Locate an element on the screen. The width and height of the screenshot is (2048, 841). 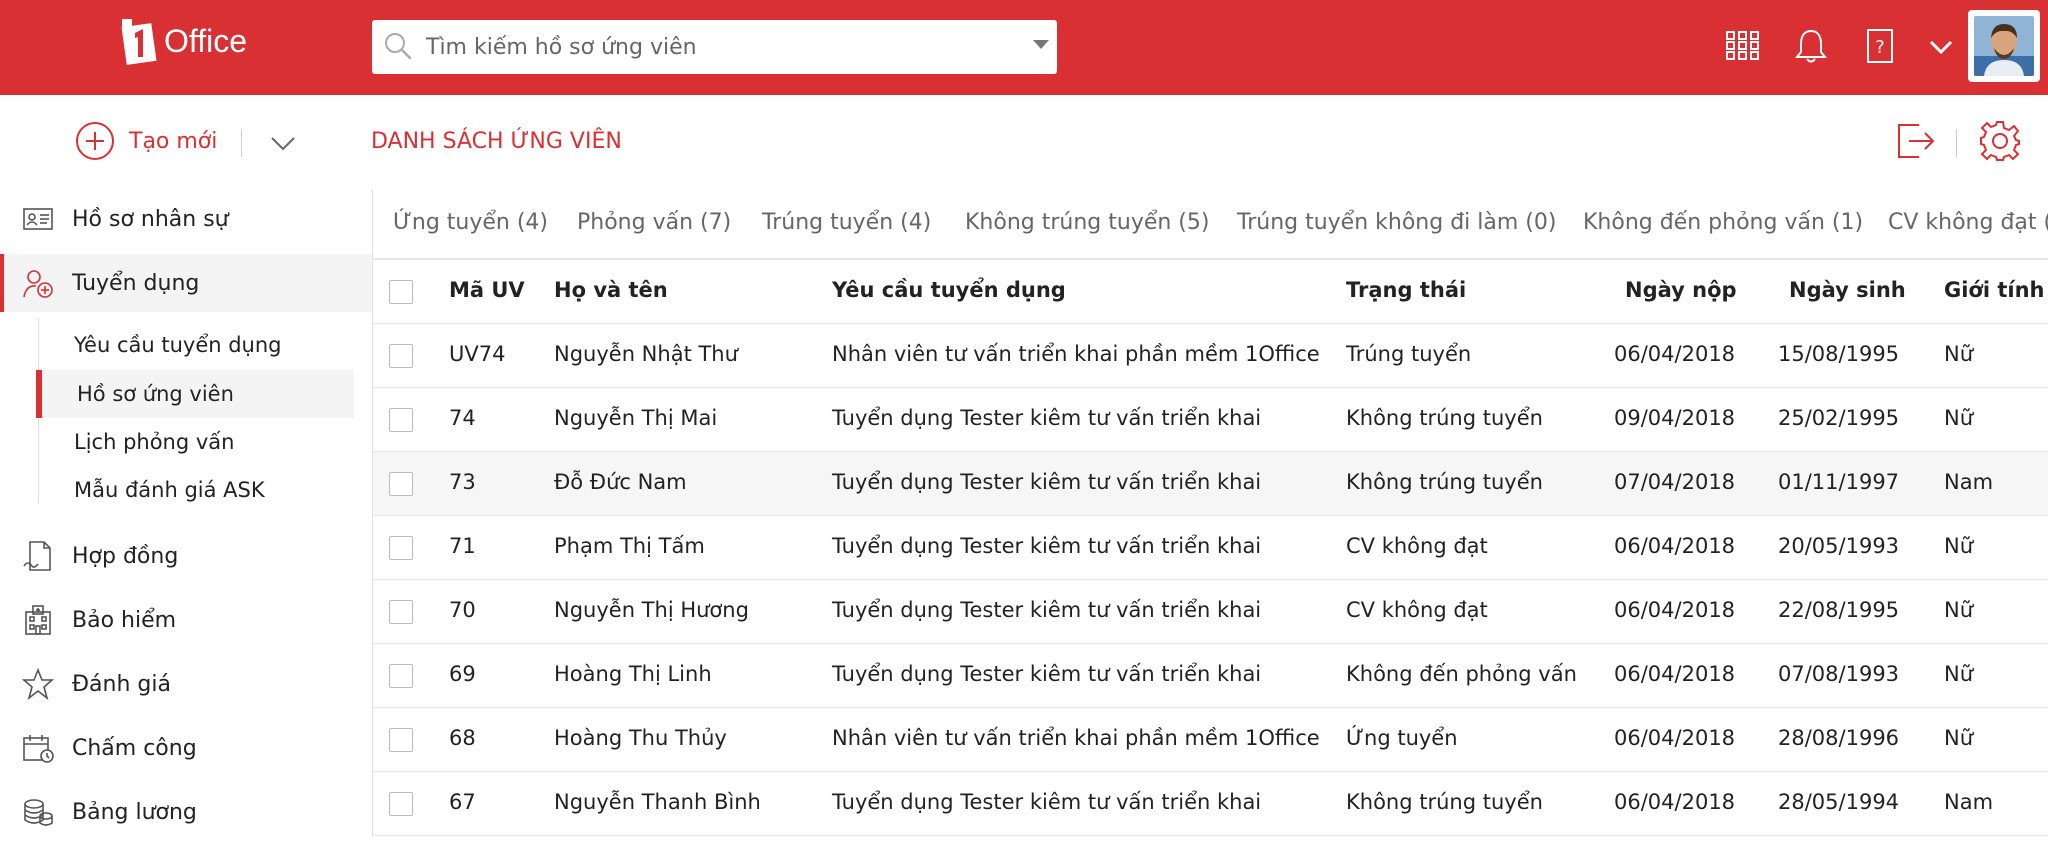
coins-icon is located at coordinates (38, 812).